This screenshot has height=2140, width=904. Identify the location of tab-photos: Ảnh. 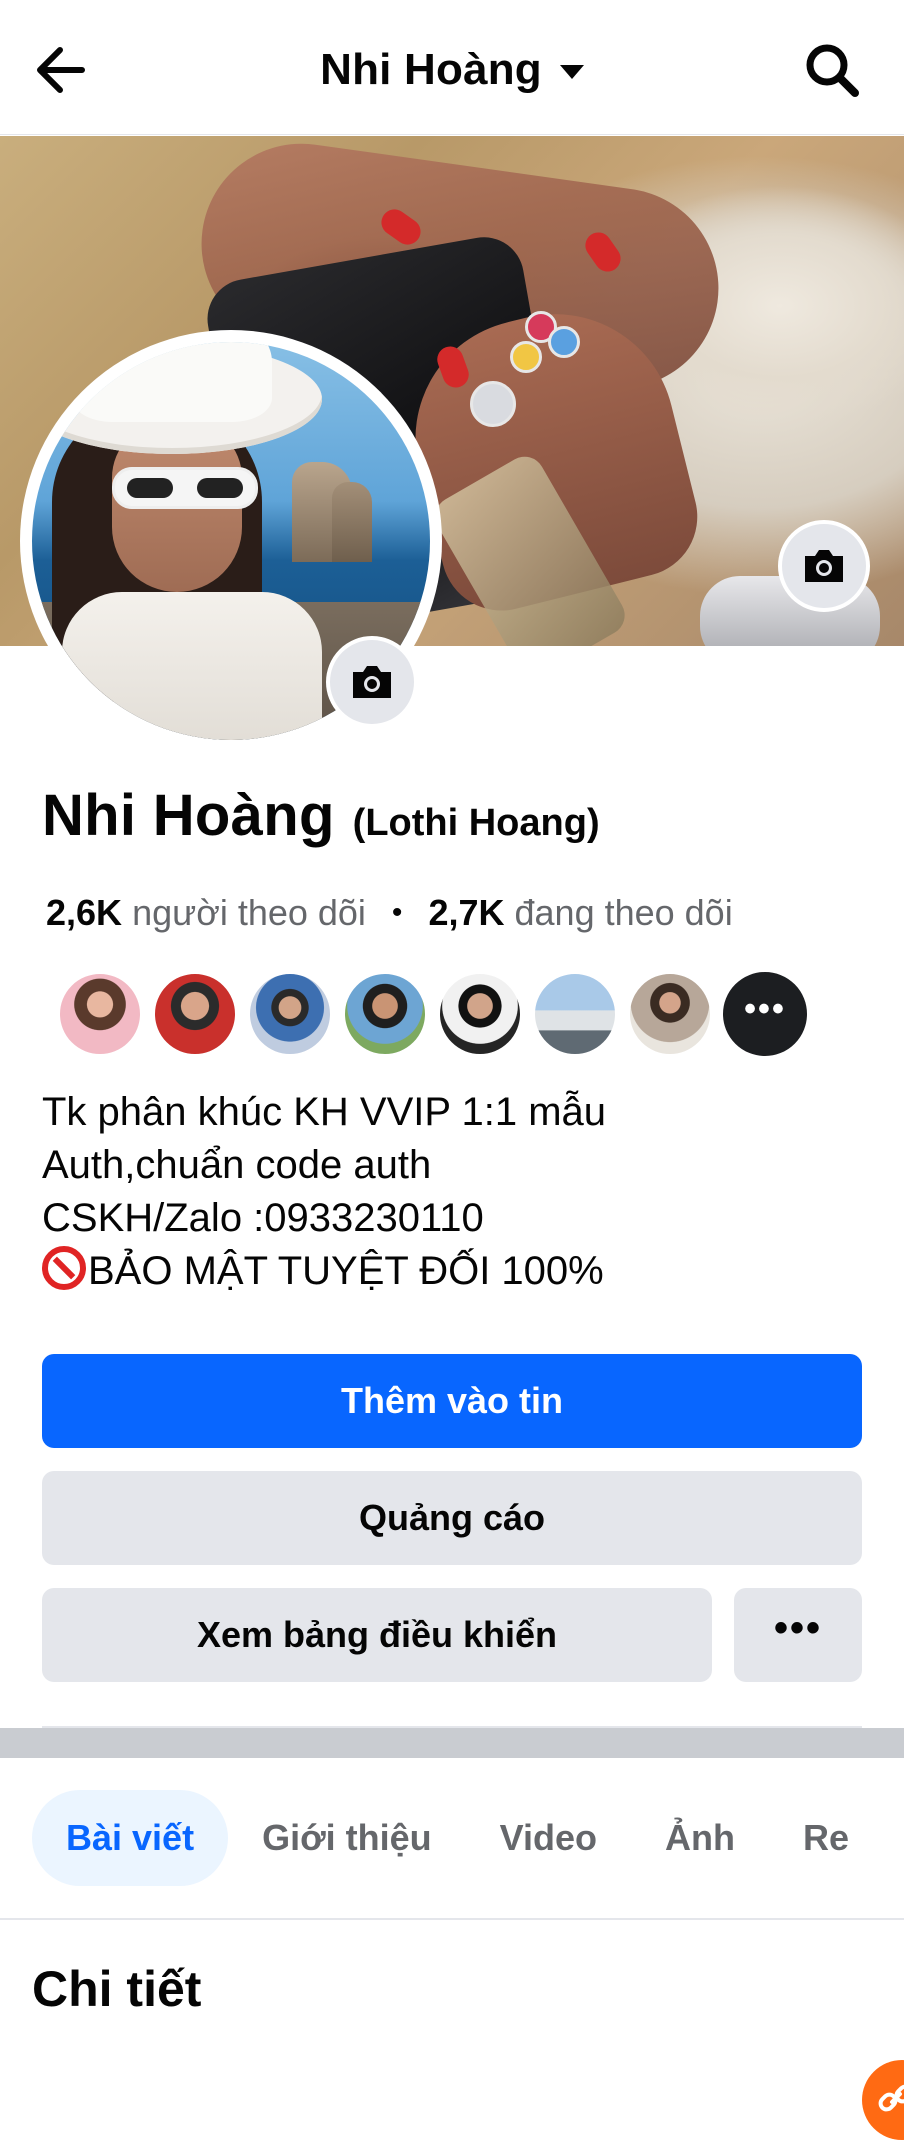
(700, 1838).